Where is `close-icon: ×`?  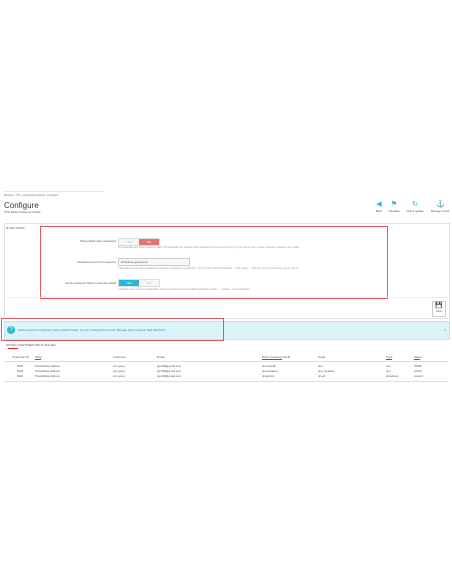
close-icon: × is located at coordinates (445, 329).